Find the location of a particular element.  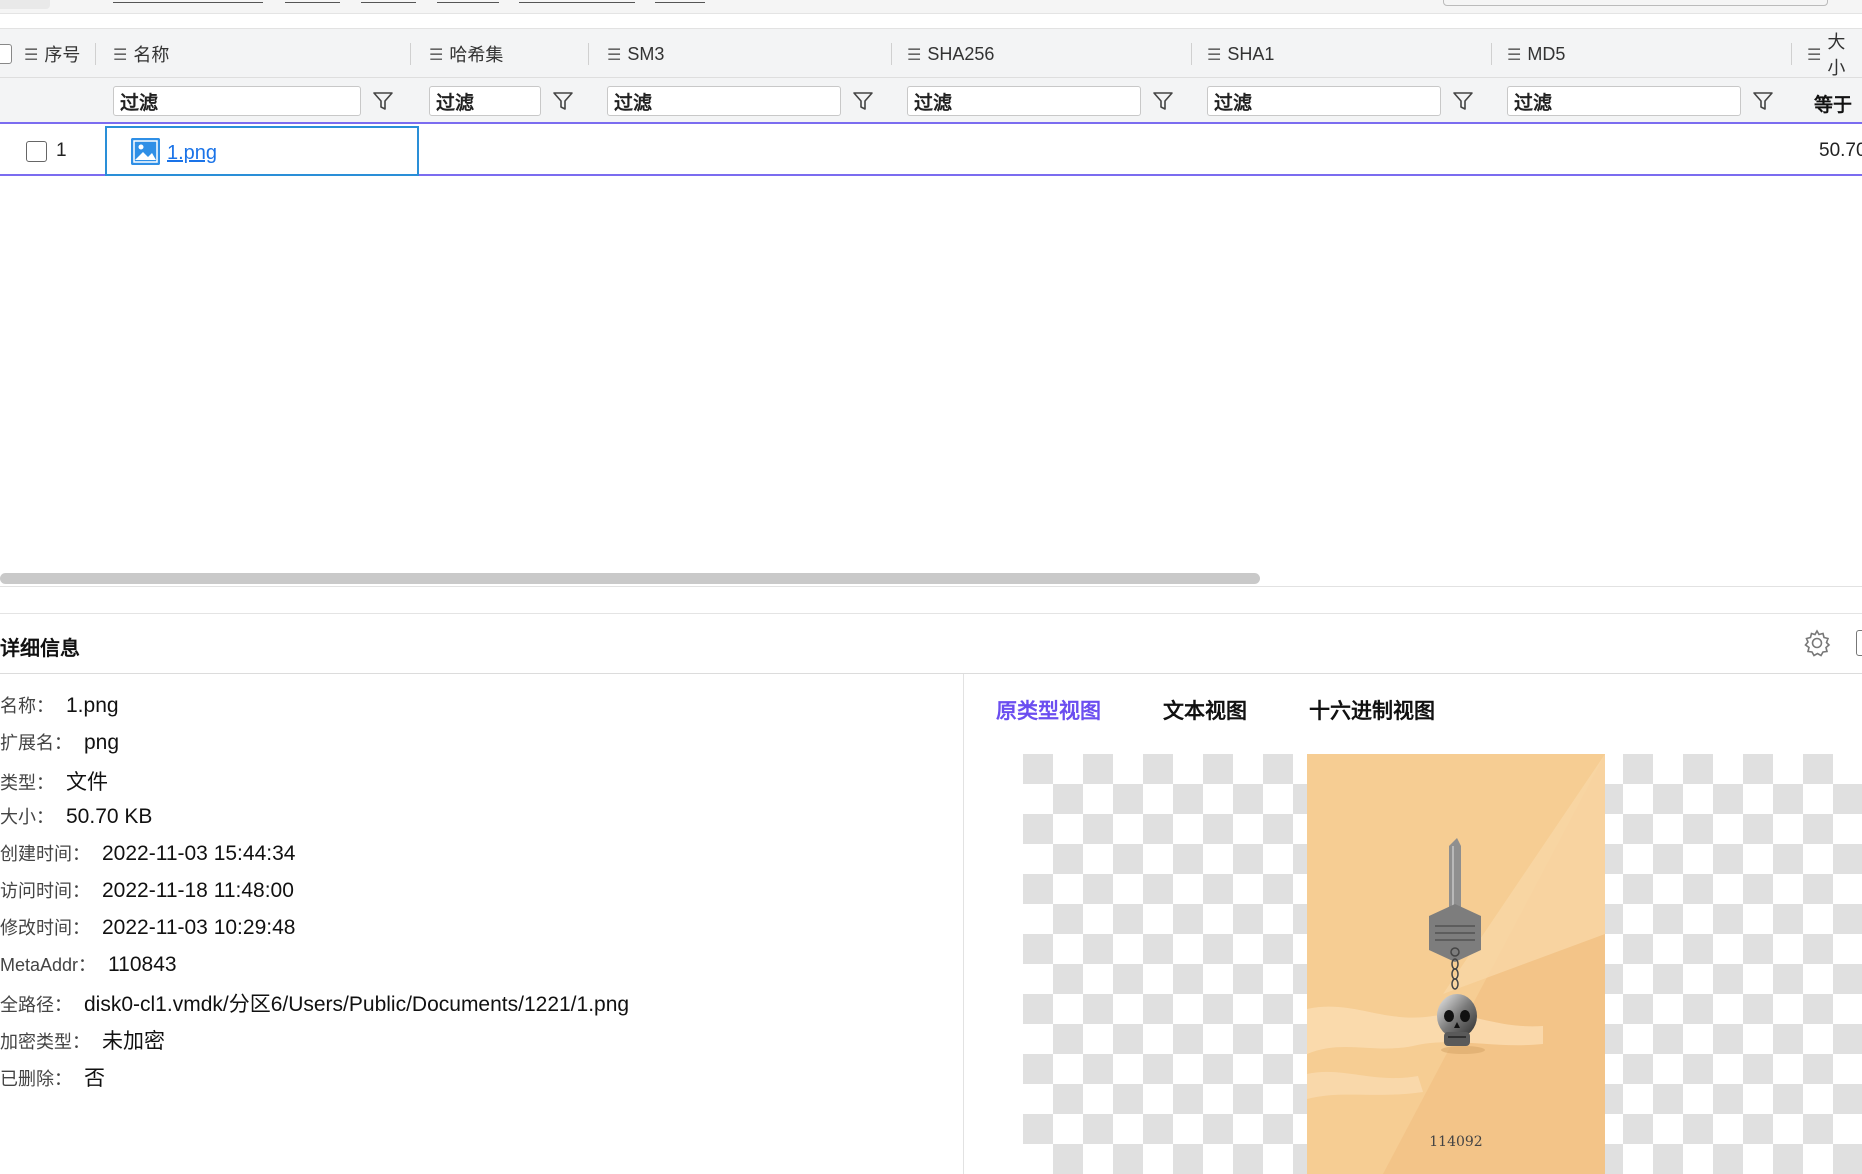

detail-field-modified: 修改时间： 2022-11-03 10:29:48 is located at coordinates (148, 927).